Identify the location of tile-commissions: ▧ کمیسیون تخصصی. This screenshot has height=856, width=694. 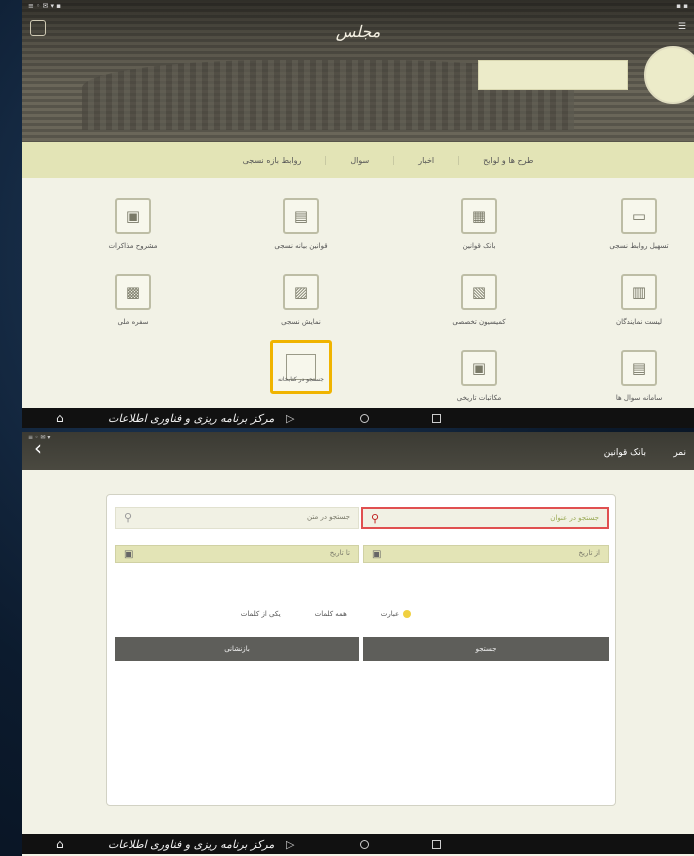
(479, 300).